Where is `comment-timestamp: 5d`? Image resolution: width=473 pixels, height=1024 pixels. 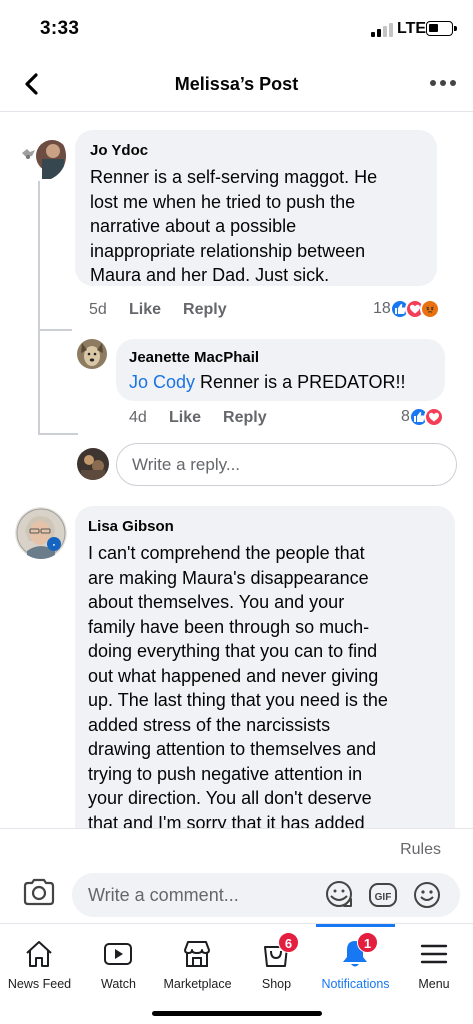 comment-timestamp: 5d is located at coordinates (98, 309).